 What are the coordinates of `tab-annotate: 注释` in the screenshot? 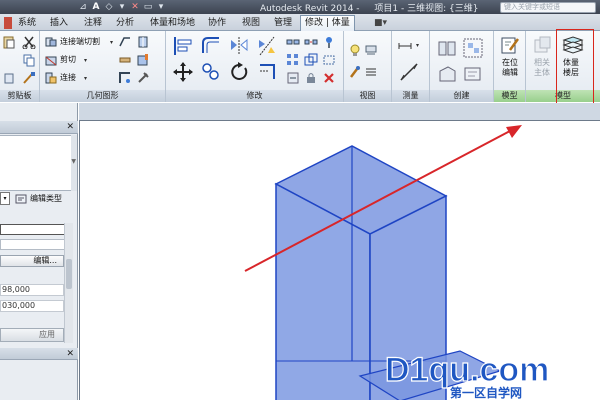 It's located at (93, 23).